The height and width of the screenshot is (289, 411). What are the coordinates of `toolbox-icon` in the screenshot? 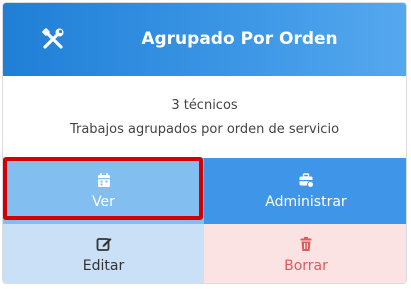 It's located at (306, 180).